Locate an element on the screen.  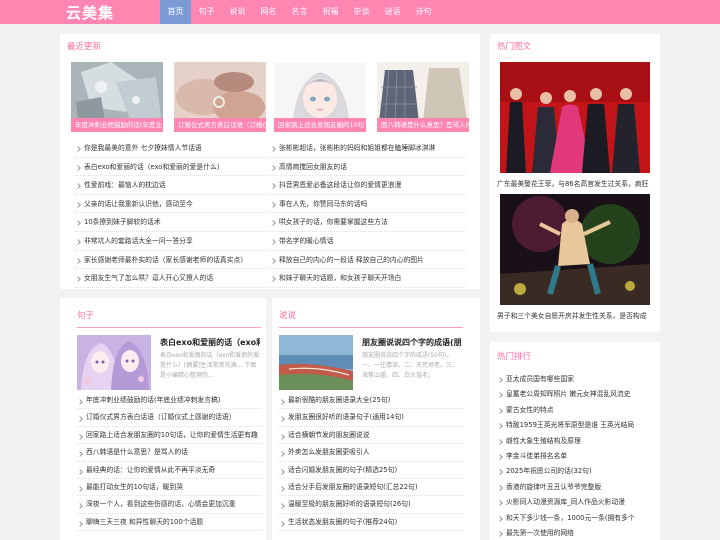
list-item: 张彬彬超话，张彬彬的妈妈和姐姐都在瞌睡脚冰淇淋 is located at coordinates (367, 148).